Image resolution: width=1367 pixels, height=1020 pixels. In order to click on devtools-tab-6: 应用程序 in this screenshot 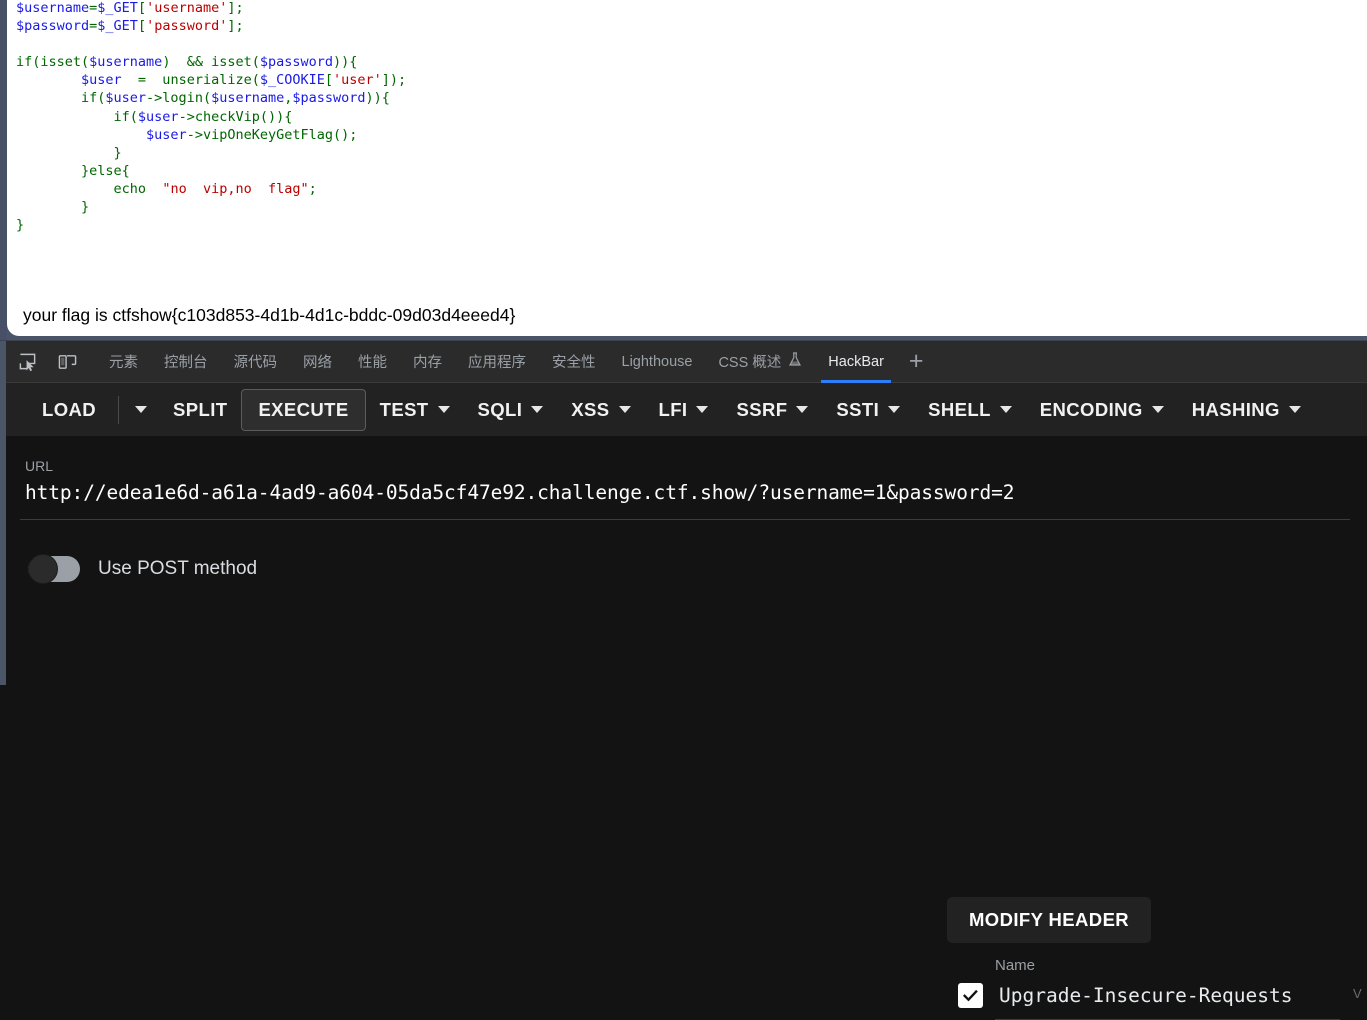, I will do `click(497, 362)`.